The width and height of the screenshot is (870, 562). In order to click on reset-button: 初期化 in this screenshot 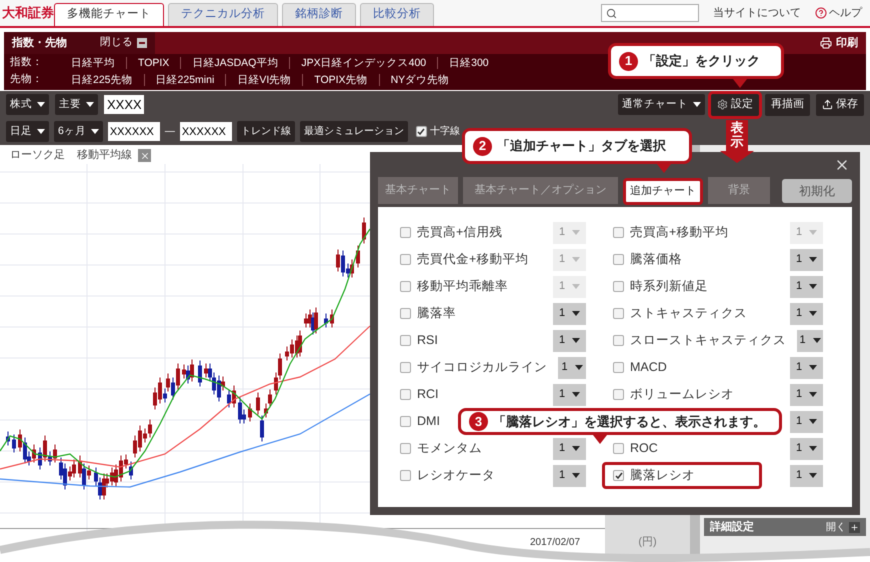, I will do `click(817, 191)`.